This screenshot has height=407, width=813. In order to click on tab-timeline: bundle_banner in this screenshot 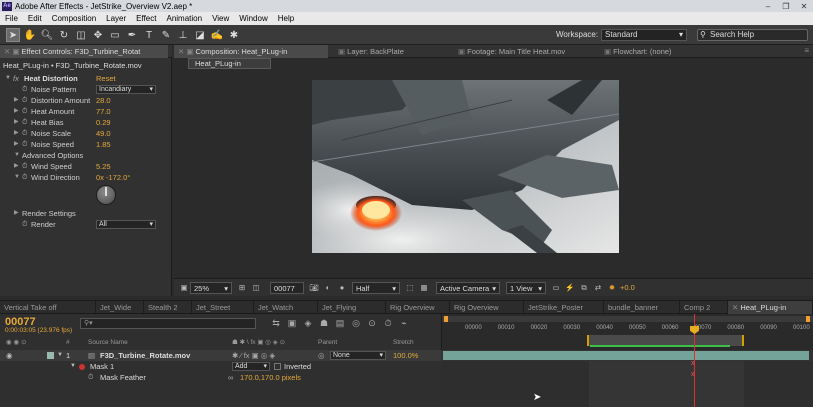, I will do `click(642, 307)`.